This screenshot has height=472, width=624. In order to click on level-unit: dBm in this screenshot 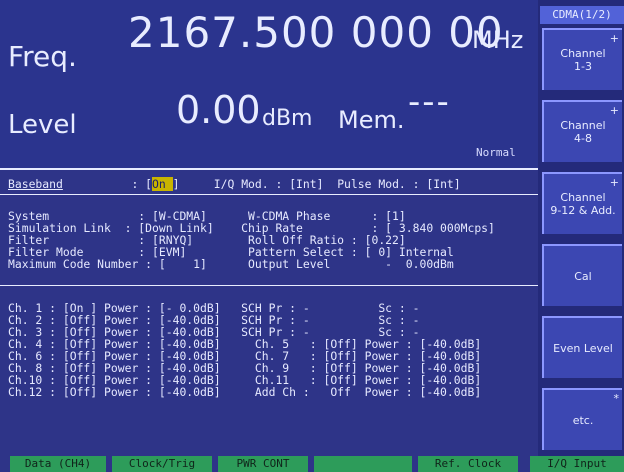, I will do `click(287, 118)`.